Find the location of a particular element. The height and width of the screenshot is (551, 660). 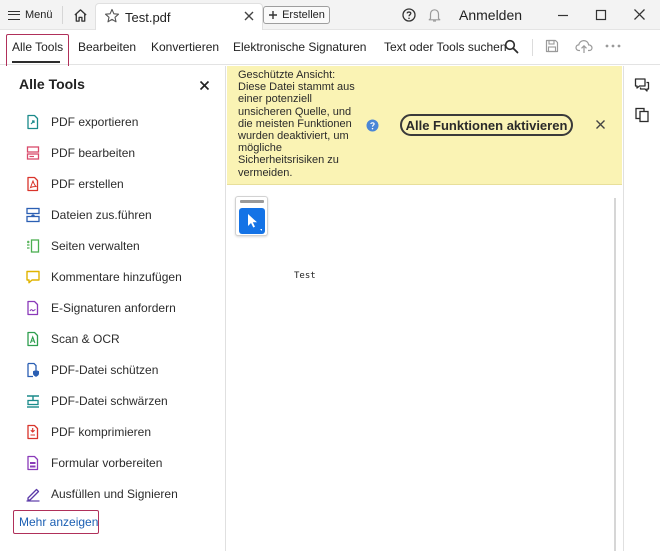

document-text: Test is located at coordinates (305, 276).